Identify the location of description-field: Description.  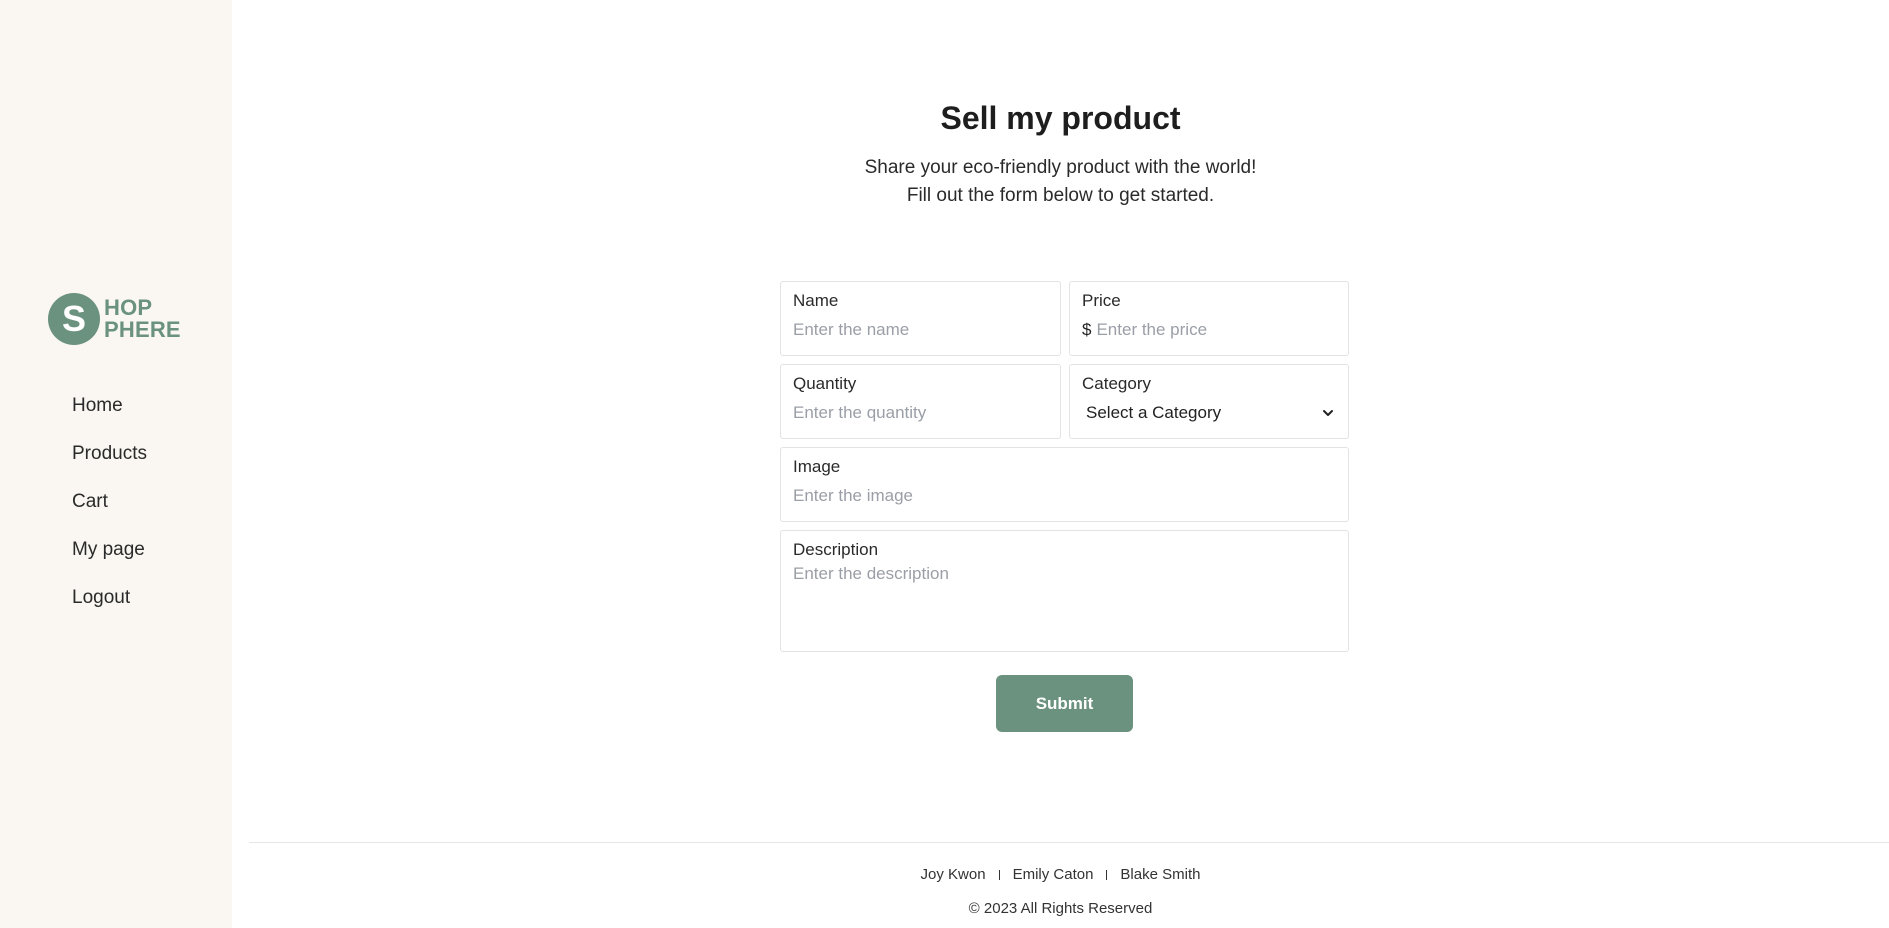
(1064, 591).